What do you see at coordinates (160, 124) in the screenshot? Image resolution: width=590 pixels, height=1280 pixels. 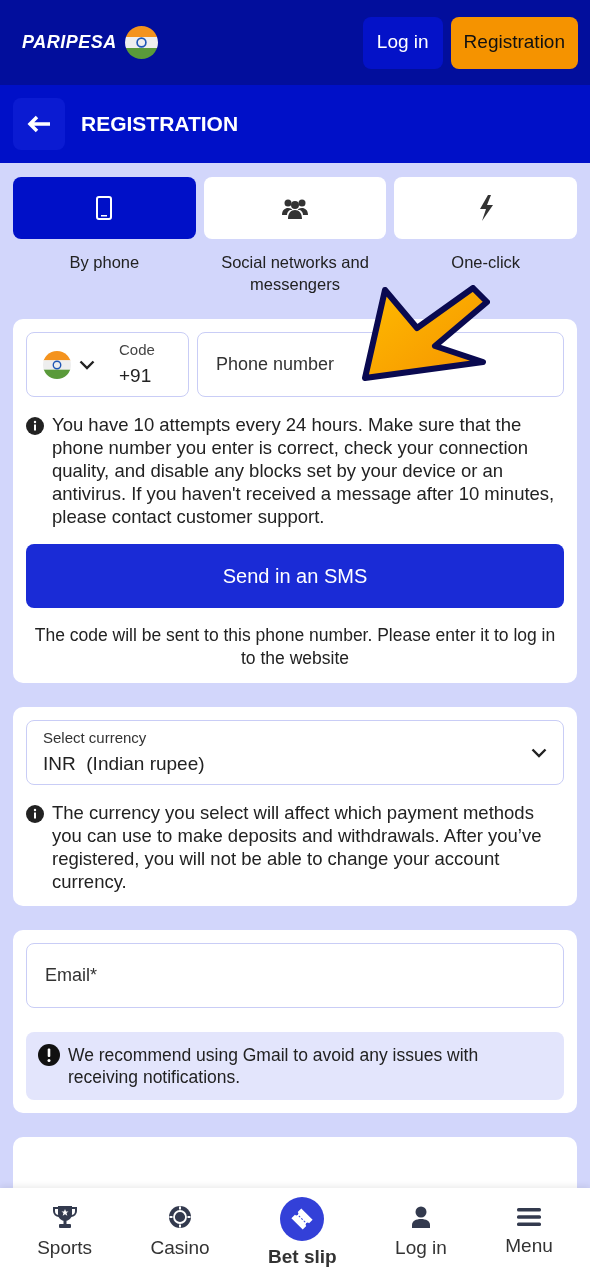 I see `page-title: REGISTRATION` at bounding box center [160, 124].